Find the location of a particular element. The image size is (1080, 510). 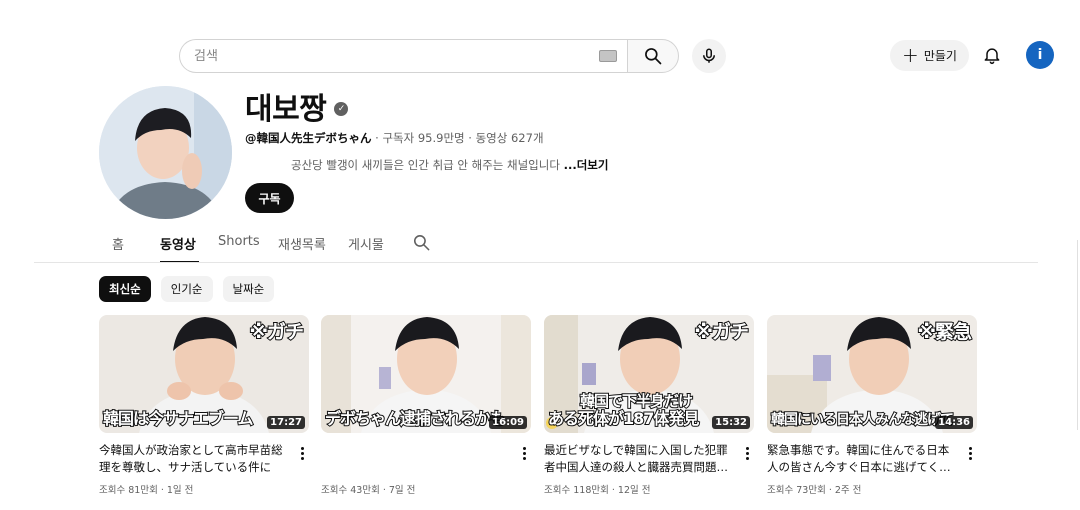

account-initial: i is located at coordinates (1040, 55).